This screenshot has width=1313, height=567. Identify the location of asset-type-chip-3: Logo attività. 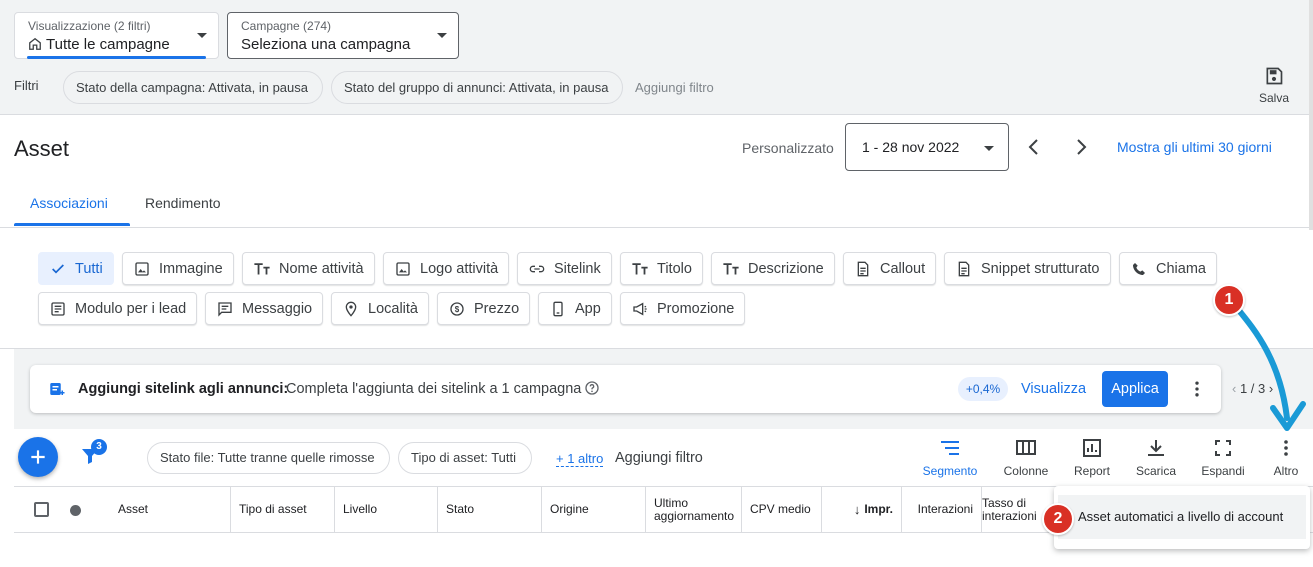
(446, 268).